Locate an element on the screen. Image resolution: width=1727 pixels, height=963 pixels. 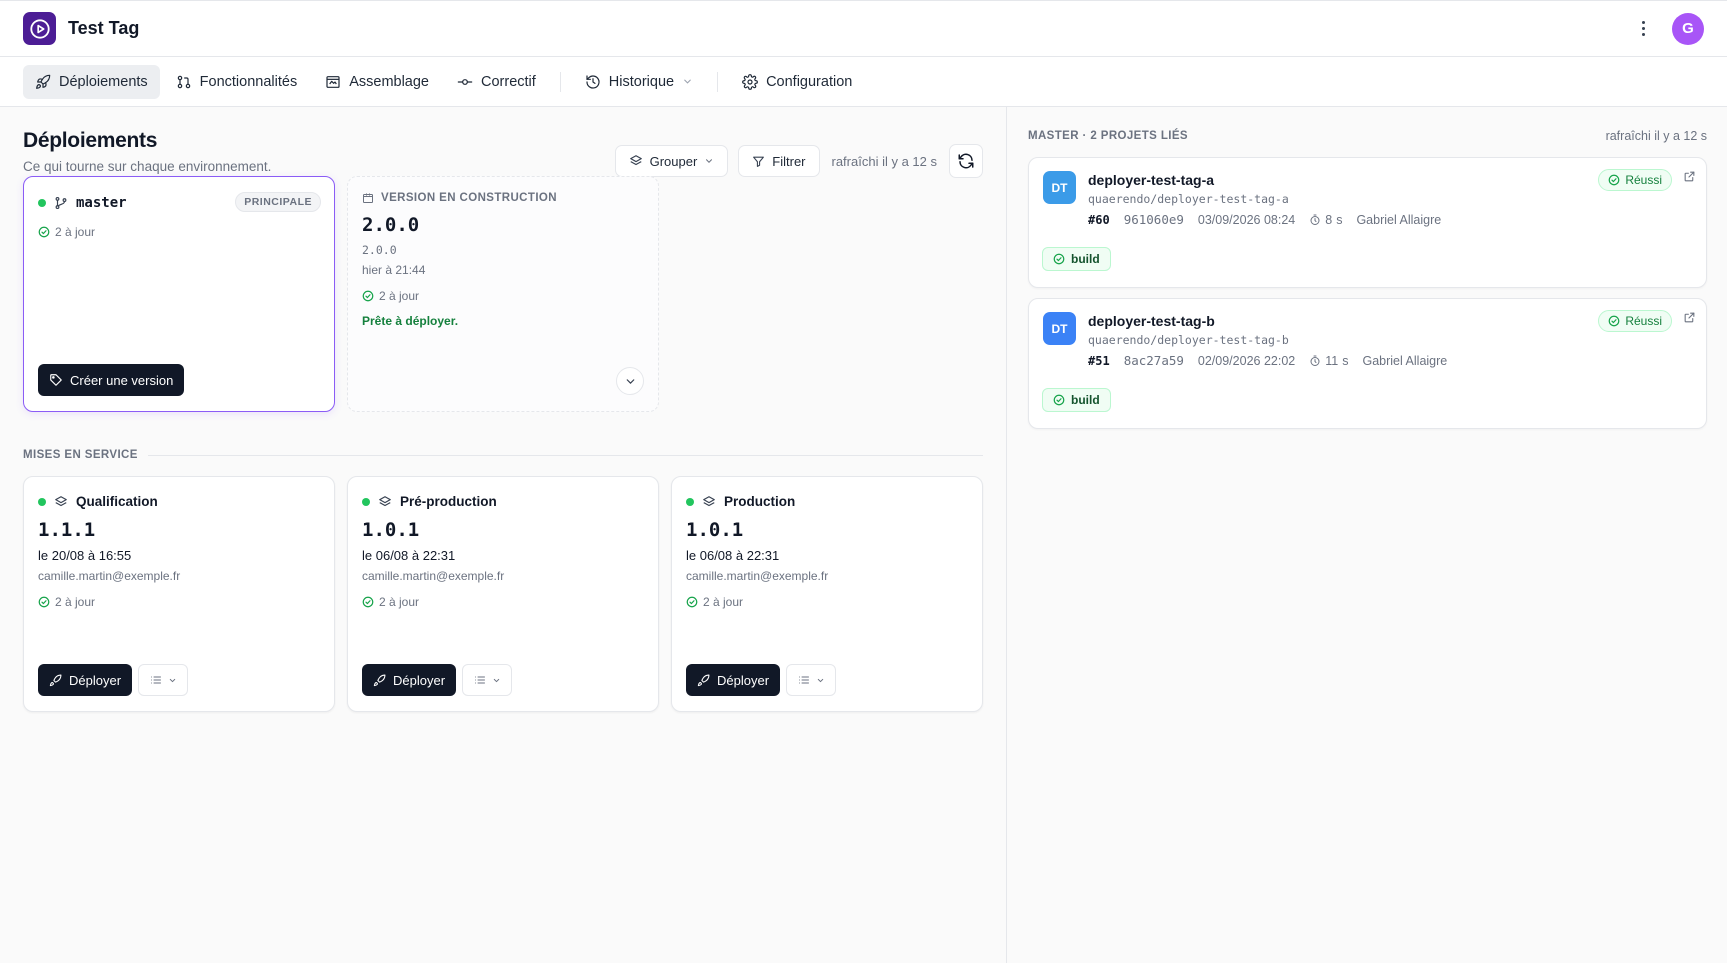
filter-label: Filtrer is located at coordinates (789, 161).